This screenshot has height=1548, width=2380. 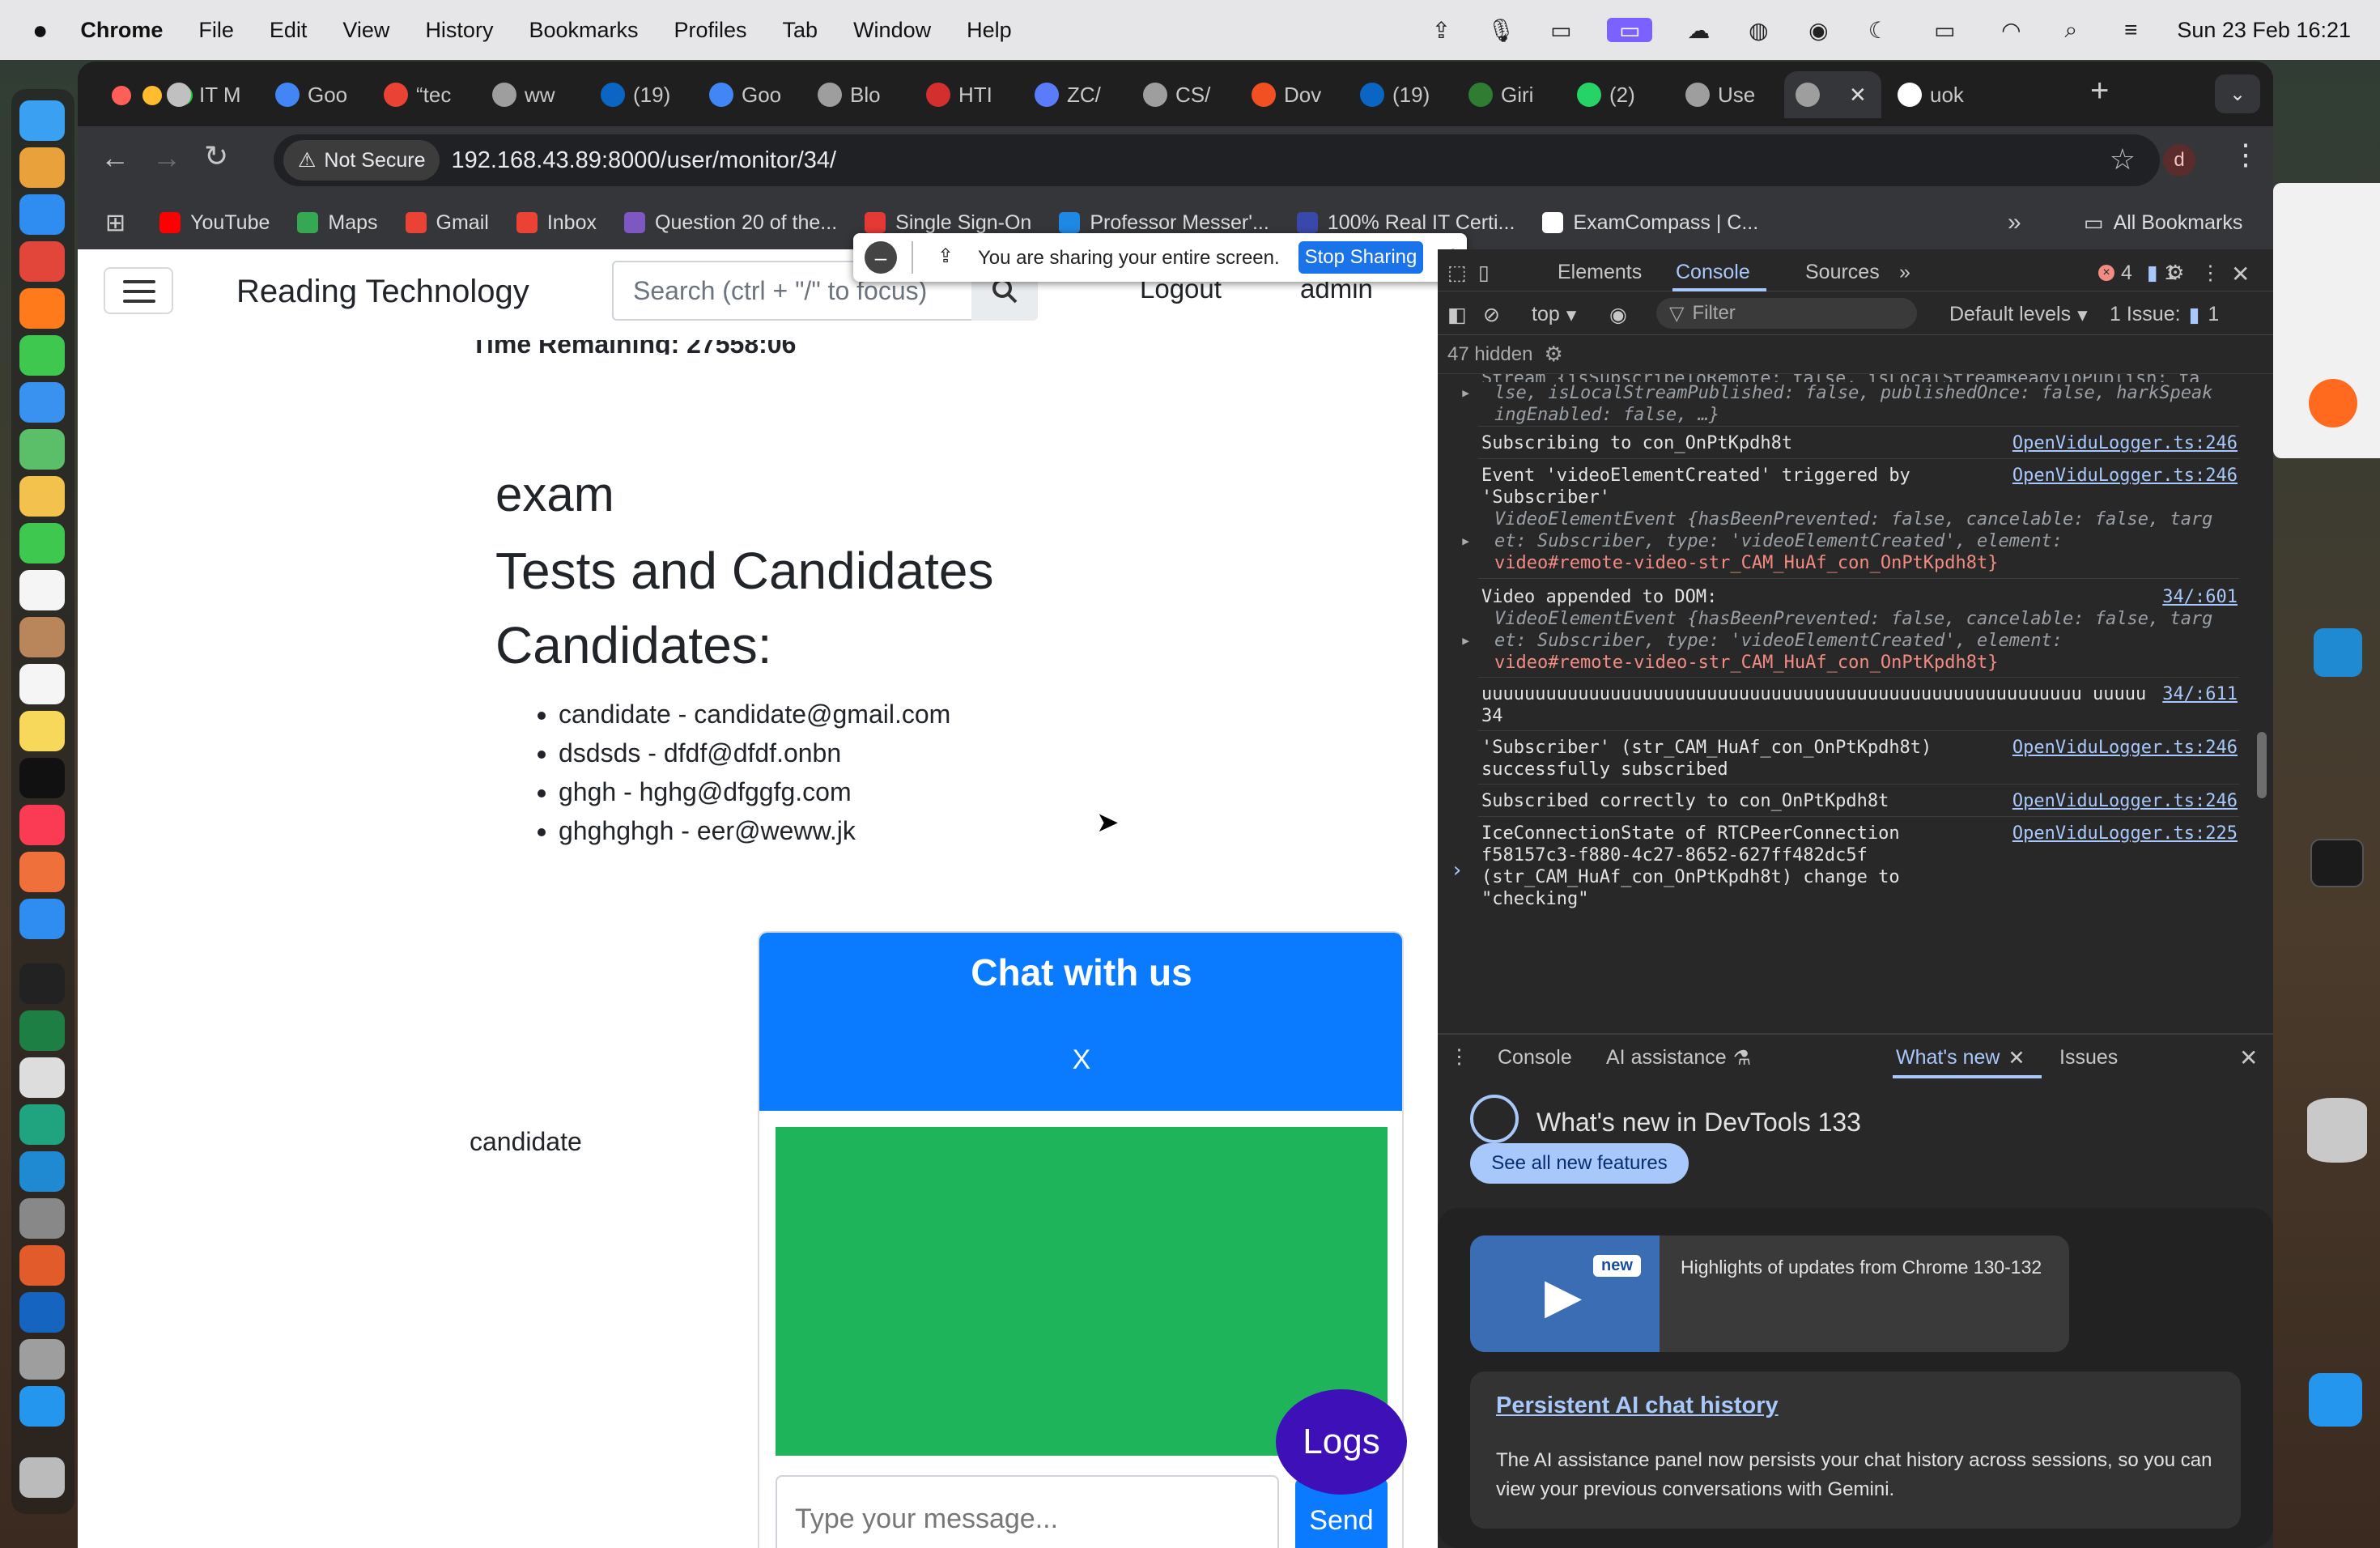 I want to click on chatgpt-icon, so click(x=42, y=1124).